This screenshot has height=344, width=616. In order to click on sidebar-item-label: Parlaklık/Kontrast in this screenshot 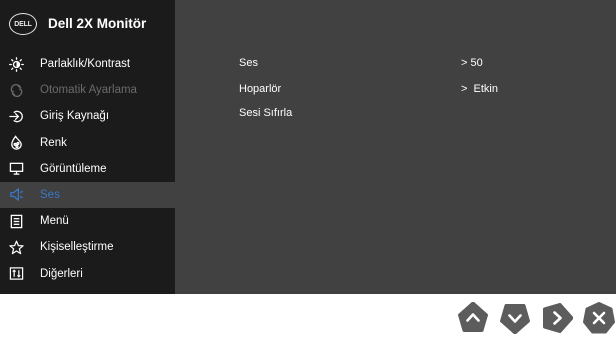, I will do `click(85, 64)`.